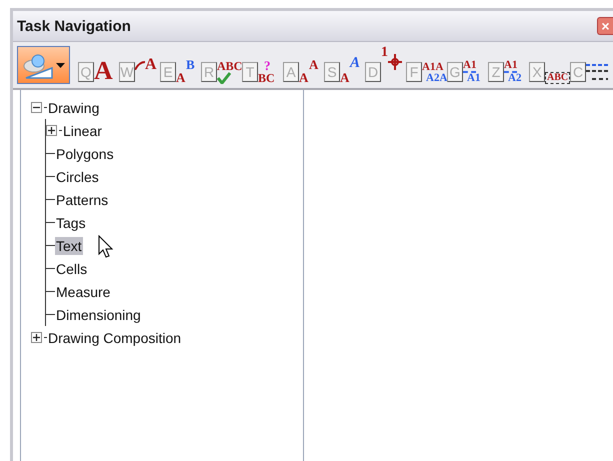 Image resolution: width=613 pixels, height=461 pixels. Describe the element at coordinates (179, 65) in the screenshot. I see `tool-button: E B A` at that location.